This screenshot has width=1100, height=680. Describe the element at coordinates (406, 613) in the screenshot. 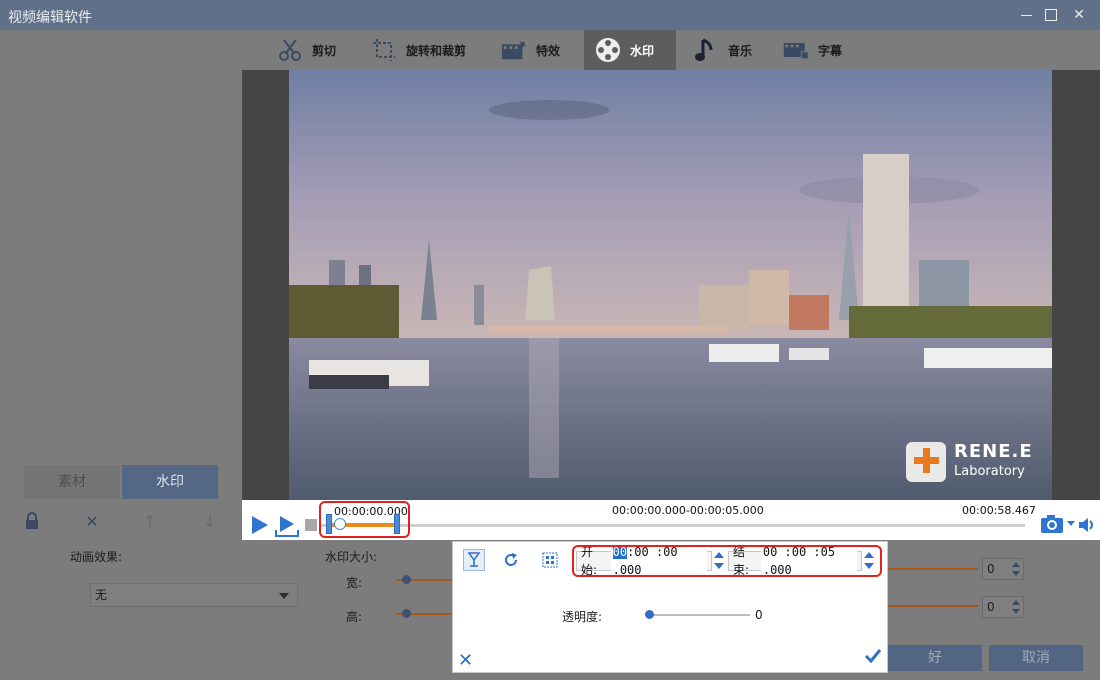

I see `height-slider-knob` at that location.